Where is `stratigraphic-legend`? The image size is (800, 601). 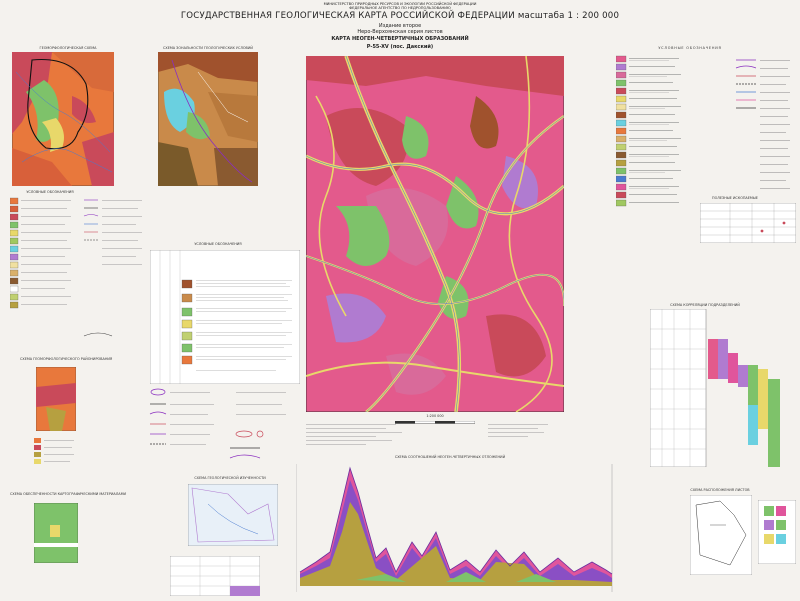
stratigraphic-legend is located at coordinates (225, 317).